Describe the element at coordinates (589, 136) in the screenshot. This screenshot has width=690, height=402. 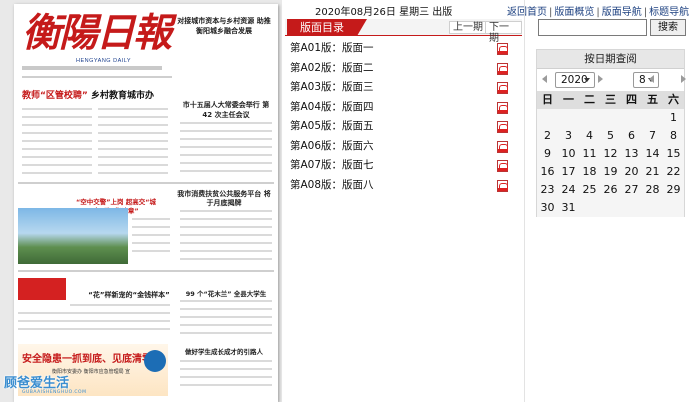
I see `calendar-day: 4` at that location.